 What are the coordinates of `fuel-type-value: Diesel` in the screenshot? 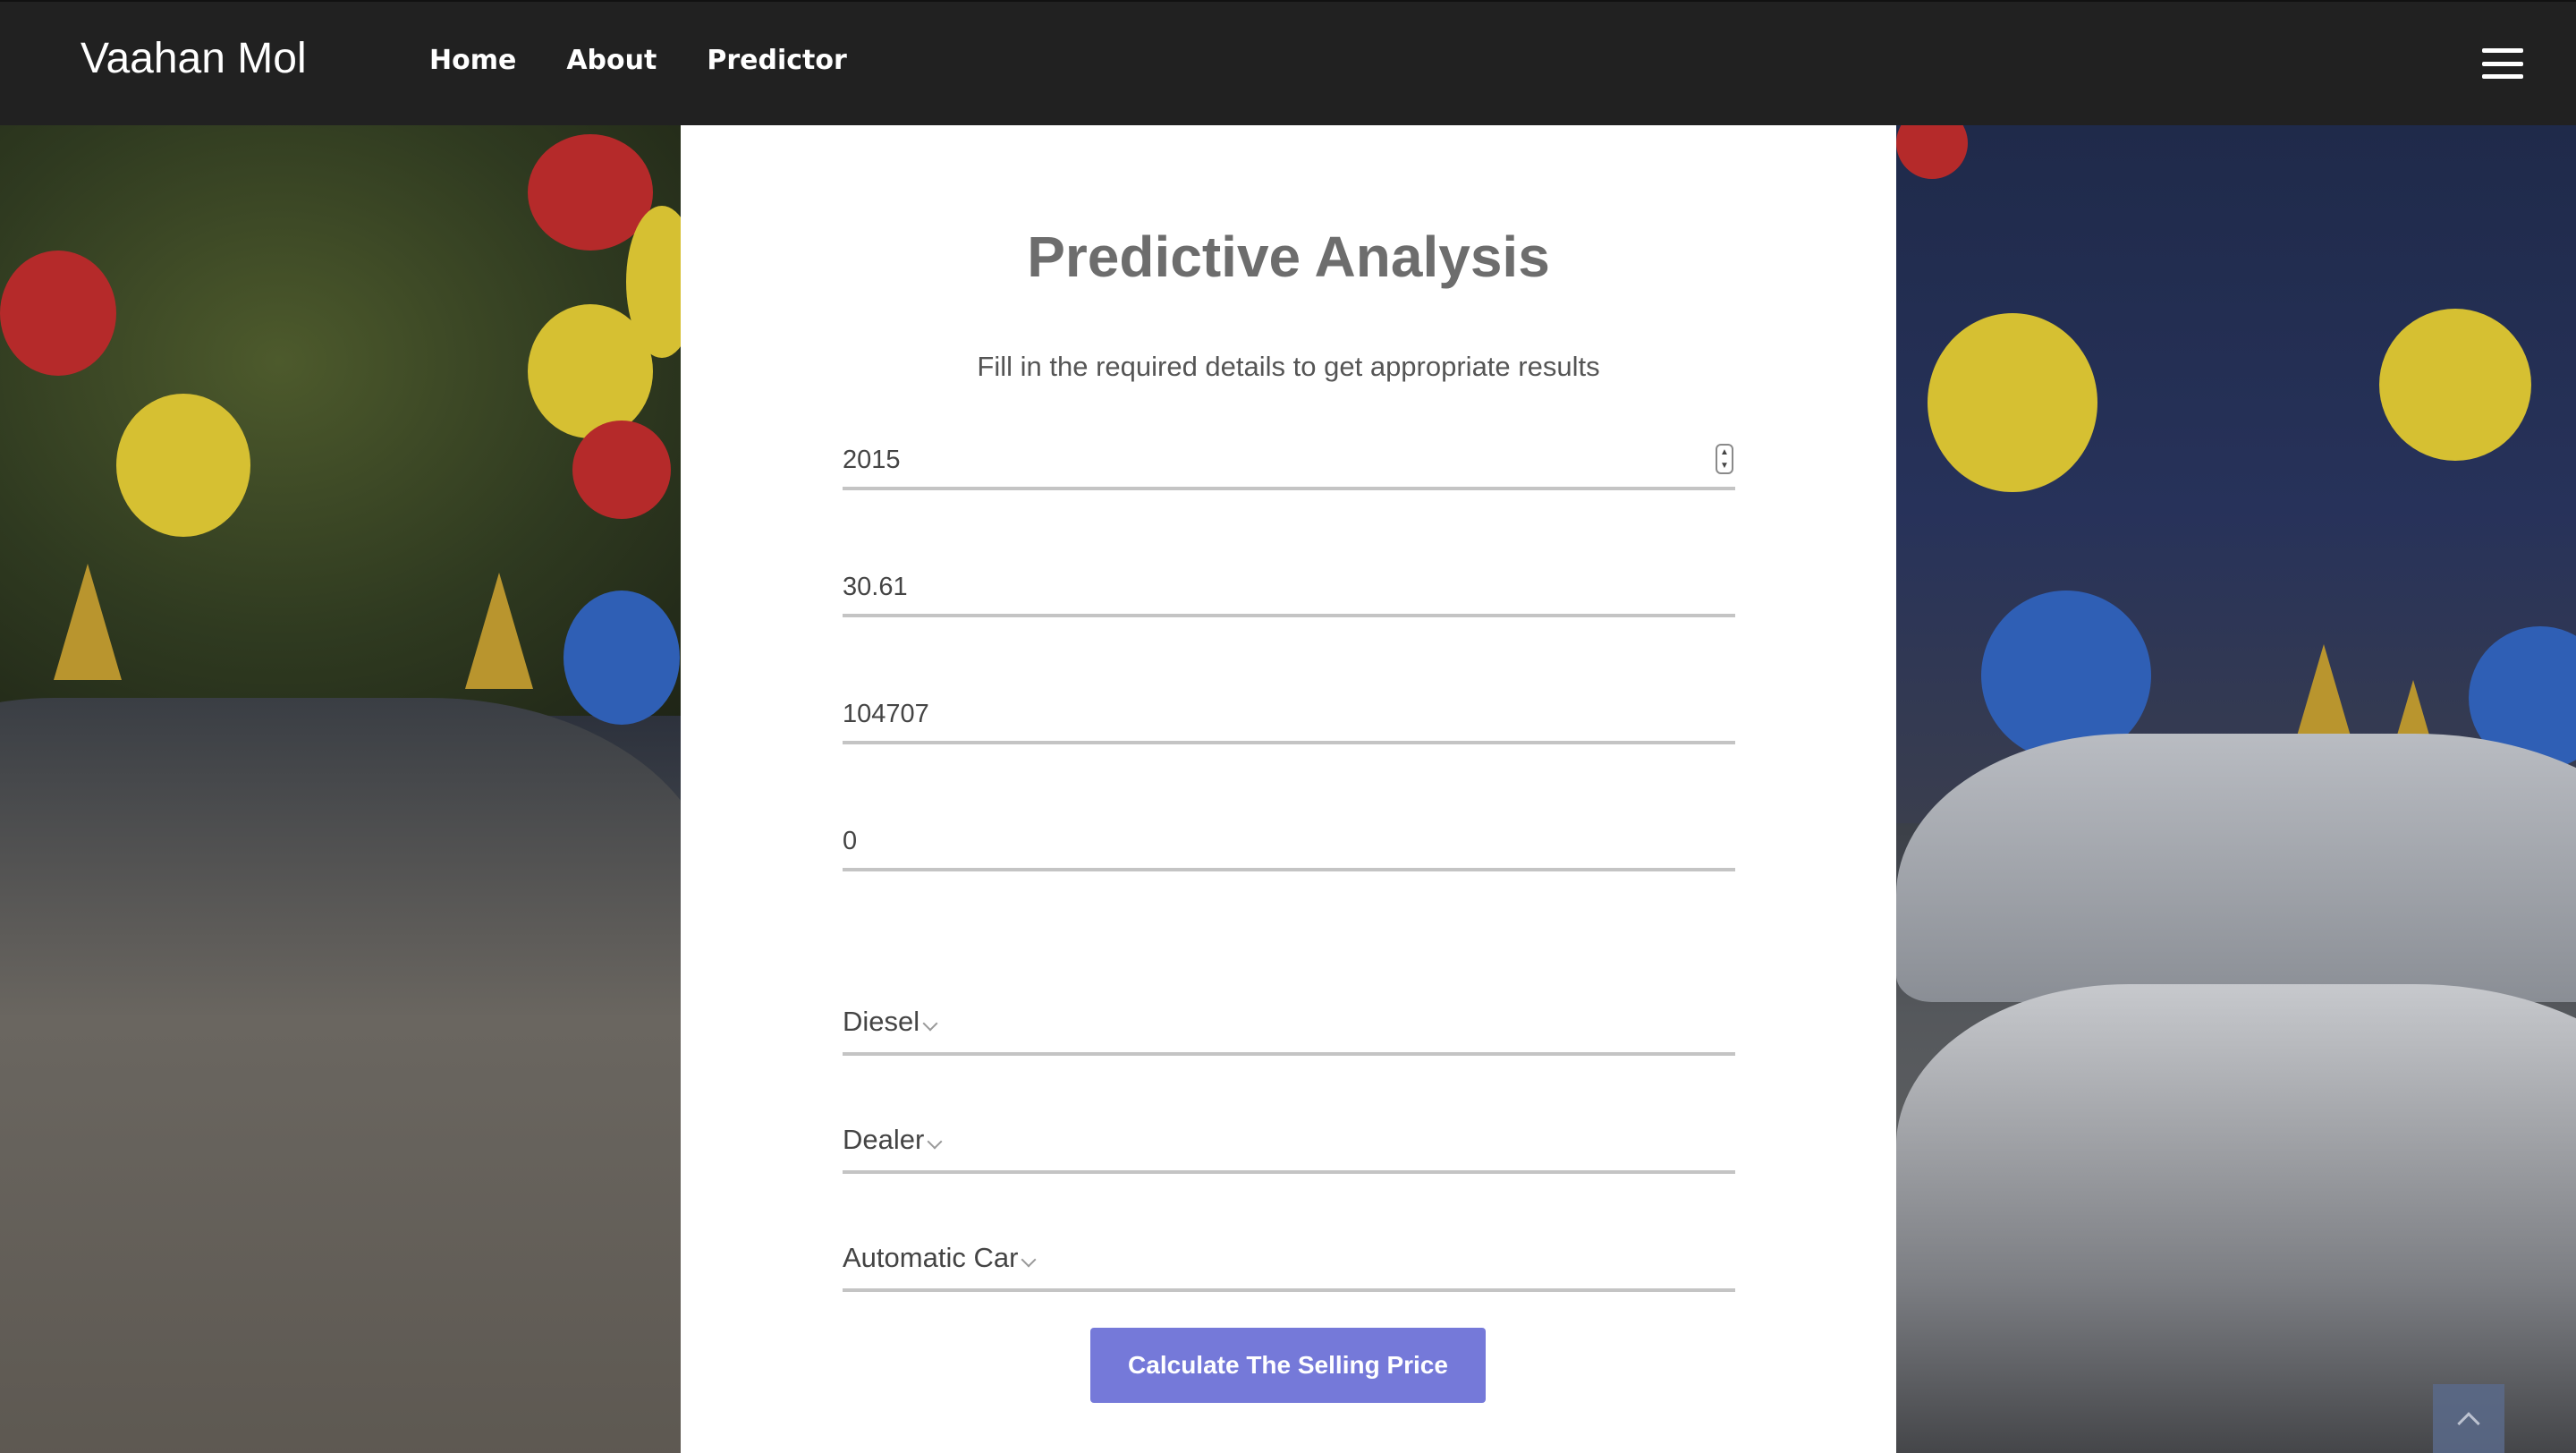 It's located at (881, 1021).